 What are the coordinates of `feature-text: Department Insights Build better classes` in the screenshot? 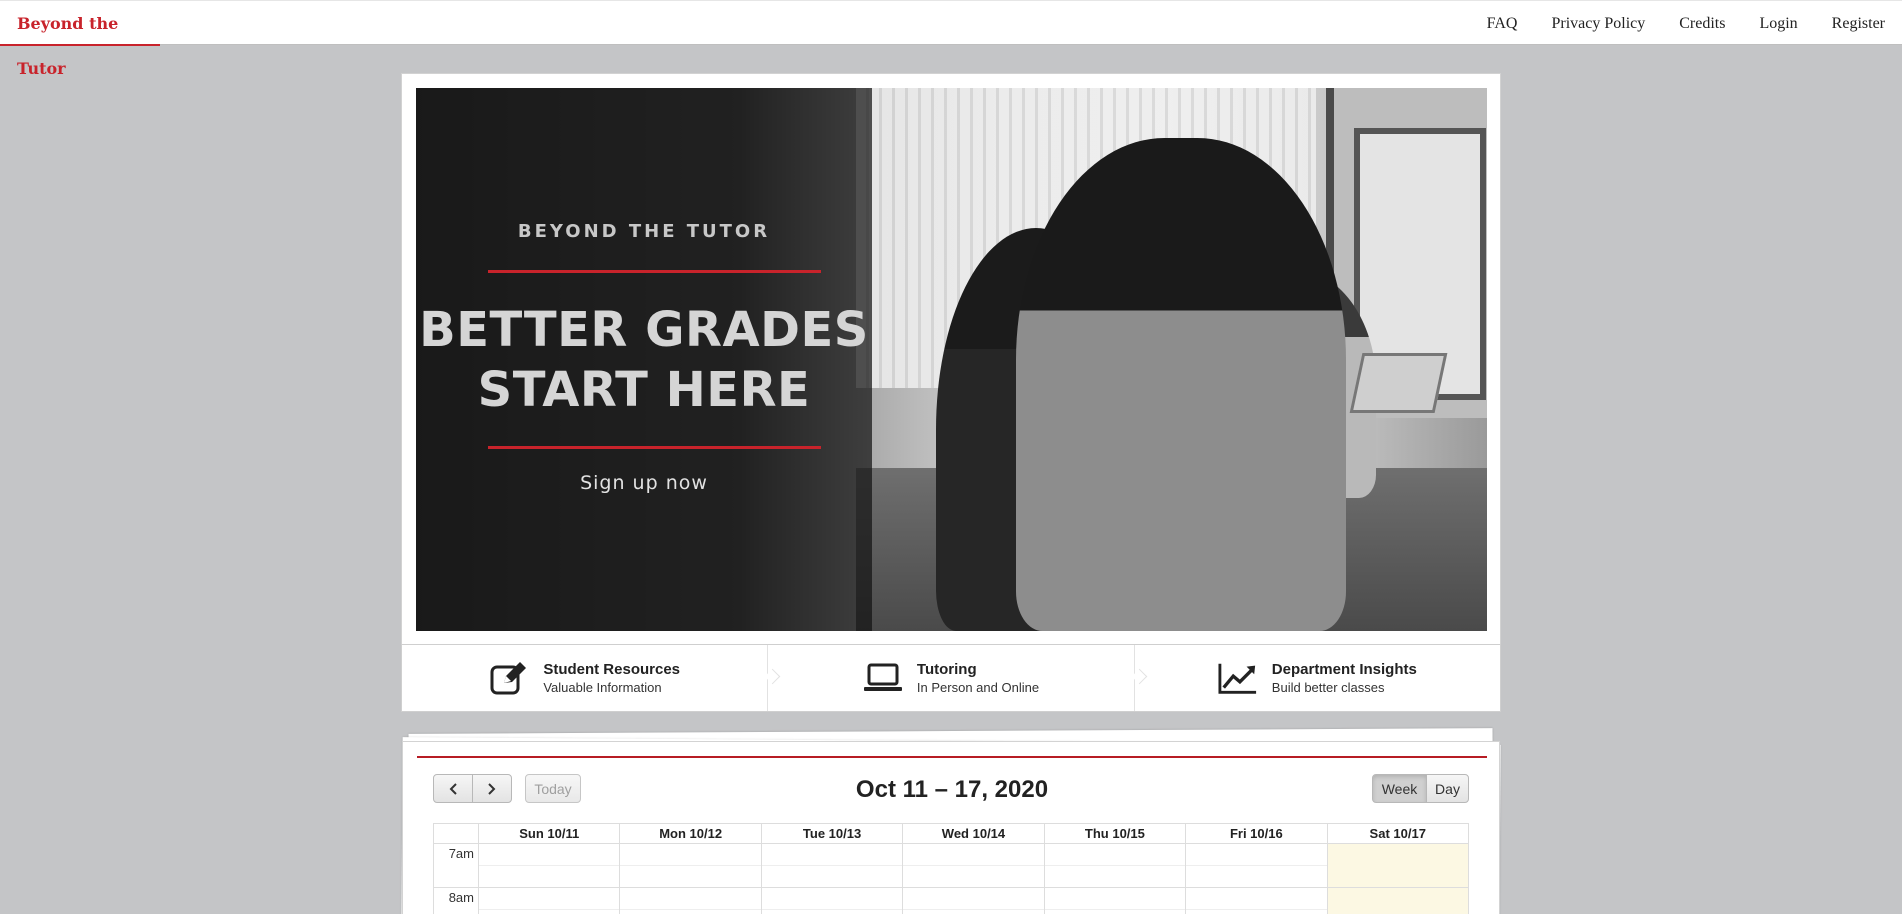 It's located at (1344, 678).